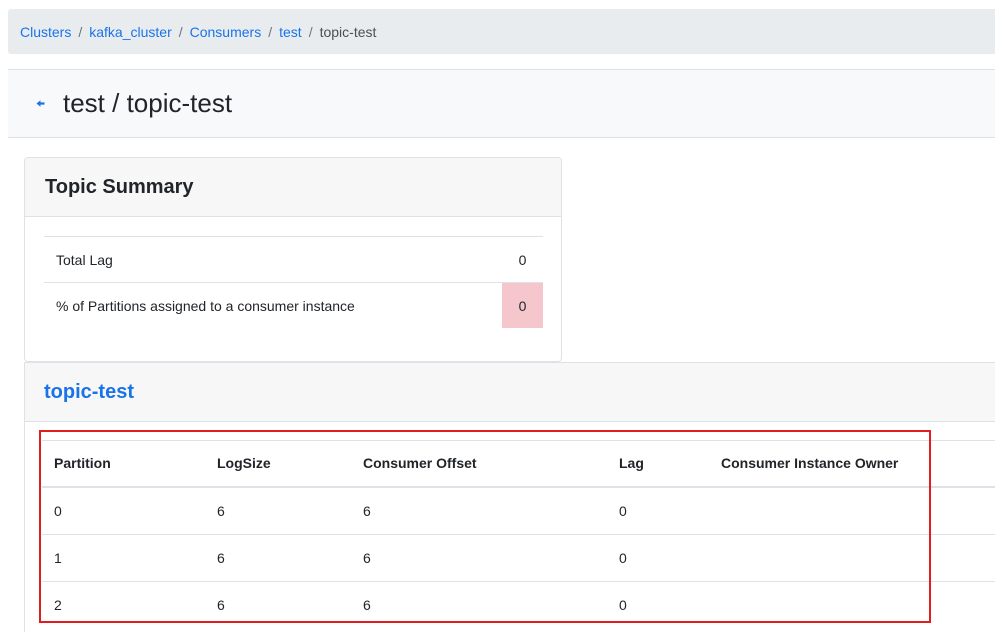  I want to click on summary-row-total-lag: Total Lag 0, so click(293, 259).